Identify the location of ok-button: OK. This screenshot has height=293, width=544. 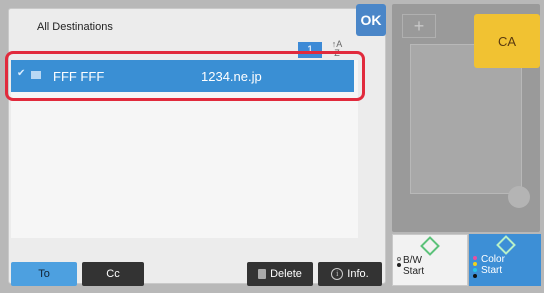
(371, 20).